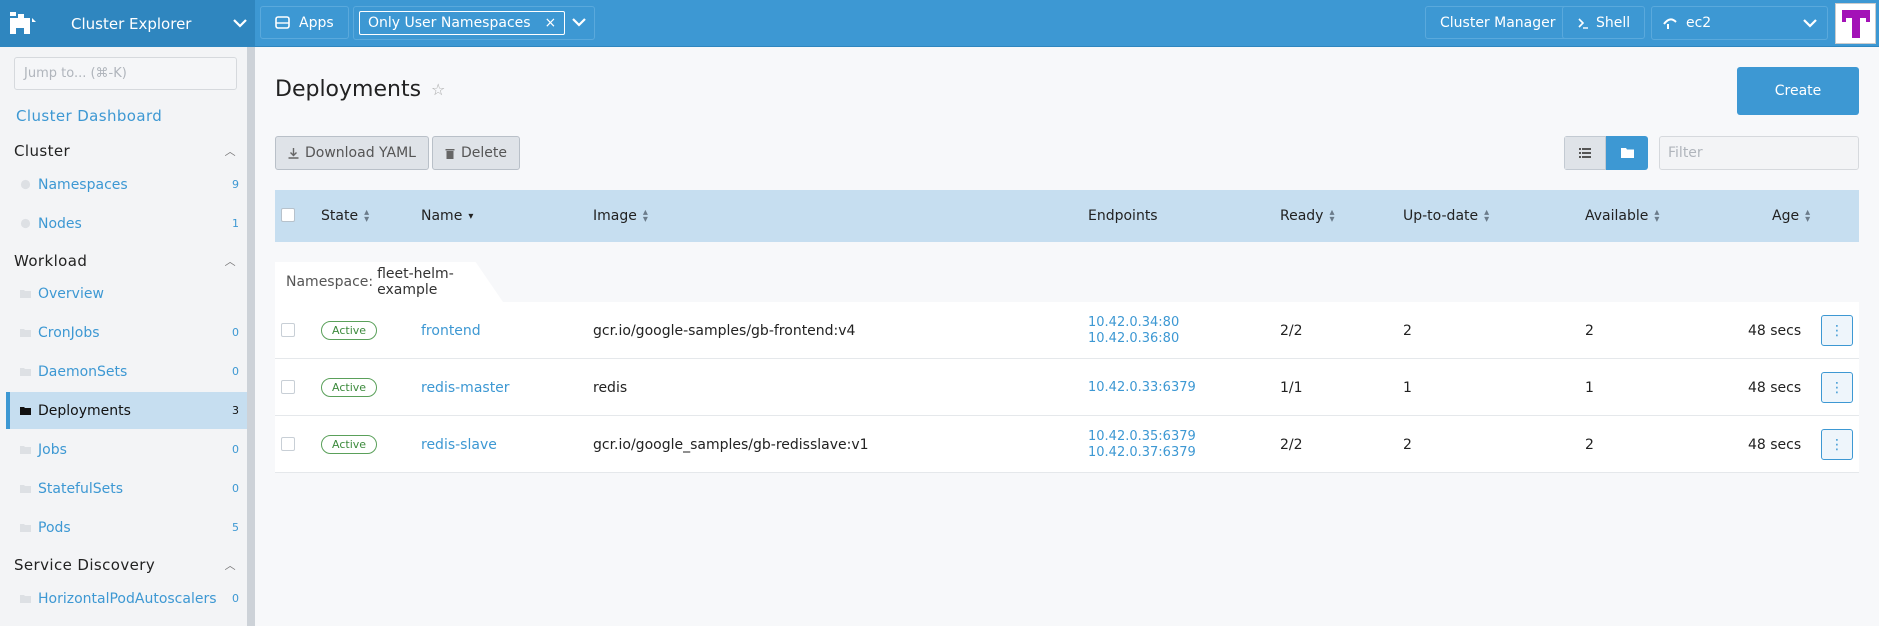 The image size is (1879, 626). Describe the element at coordinates (1446, 216) in the screenshot. I see `column-header-up-to-date: Up-to-date ▴ ▾` at that location.